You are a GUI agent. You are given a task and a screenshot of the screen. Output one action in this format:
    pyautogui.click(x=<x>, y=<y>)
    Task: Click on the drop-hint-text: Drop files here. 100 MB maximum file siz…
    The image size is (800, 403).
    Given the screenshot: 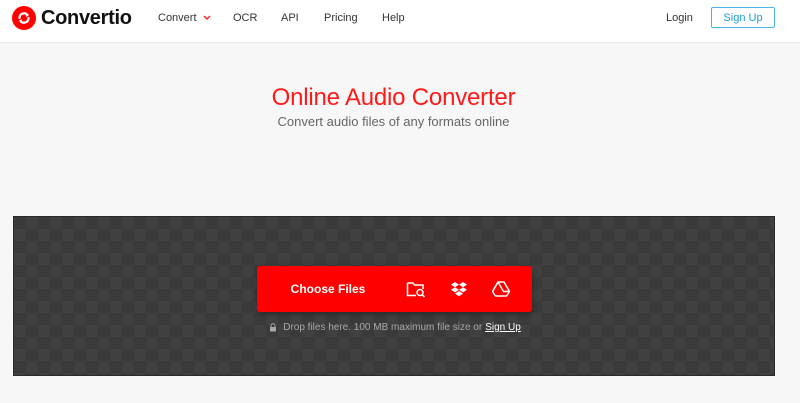 What is the action you would take?
    pyautogui.click(x=383, y=327)
    